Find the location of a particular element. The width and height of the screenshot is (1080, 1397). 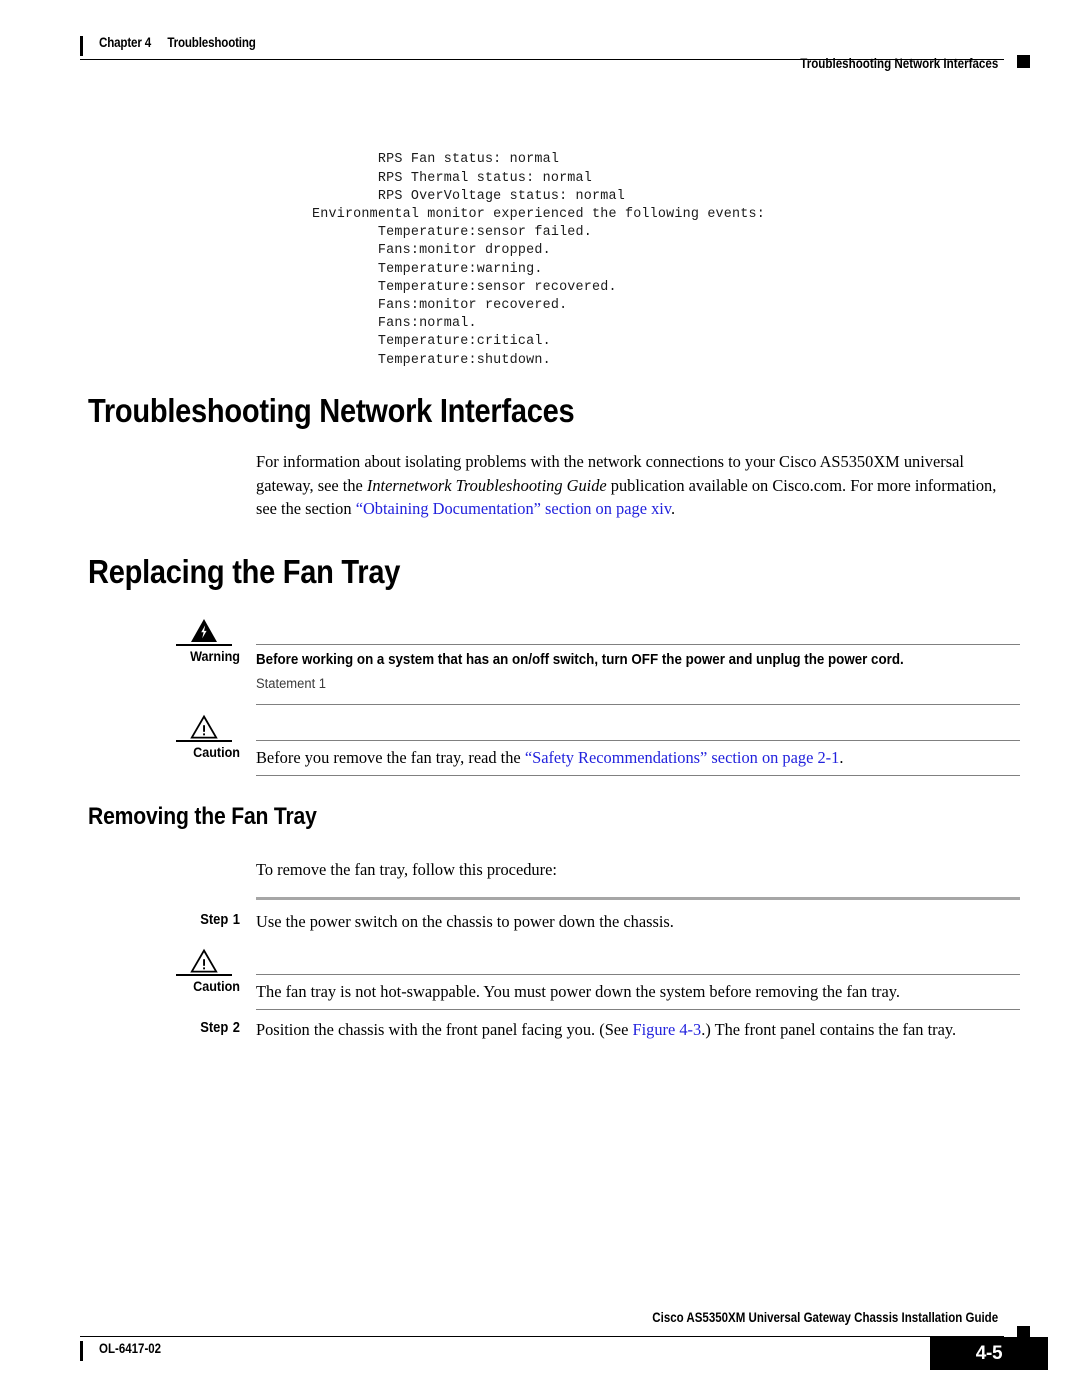

header-left-tick-mark is located at coordinates (81, 46).